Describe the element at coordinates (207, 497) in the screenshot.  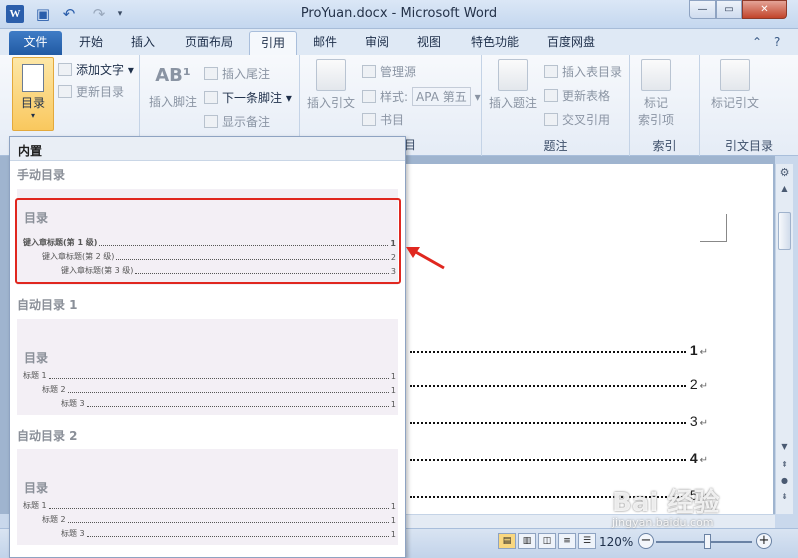
I see `auto-toc-2-preview: 目录 标题 11 标题 21 标题 31` at that location.